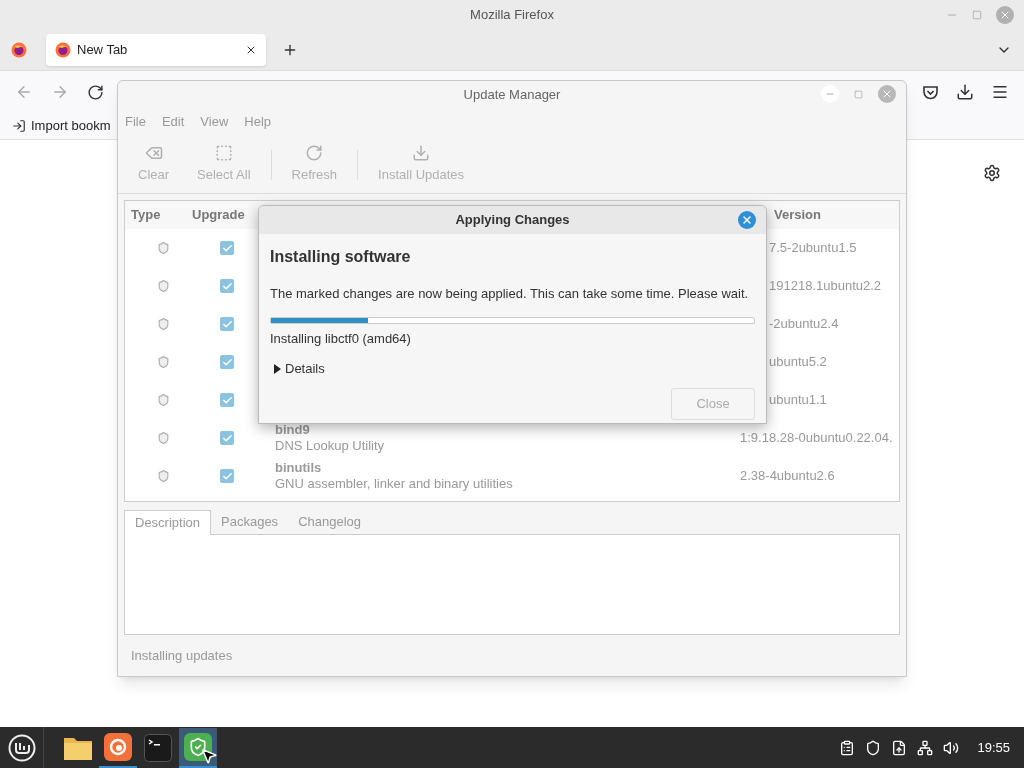 This screenshot has height=768, width=1024. Describe the element at coordinates (512, 220) in the screenshot. I see `dialog-title: Applying Changes` at that location.